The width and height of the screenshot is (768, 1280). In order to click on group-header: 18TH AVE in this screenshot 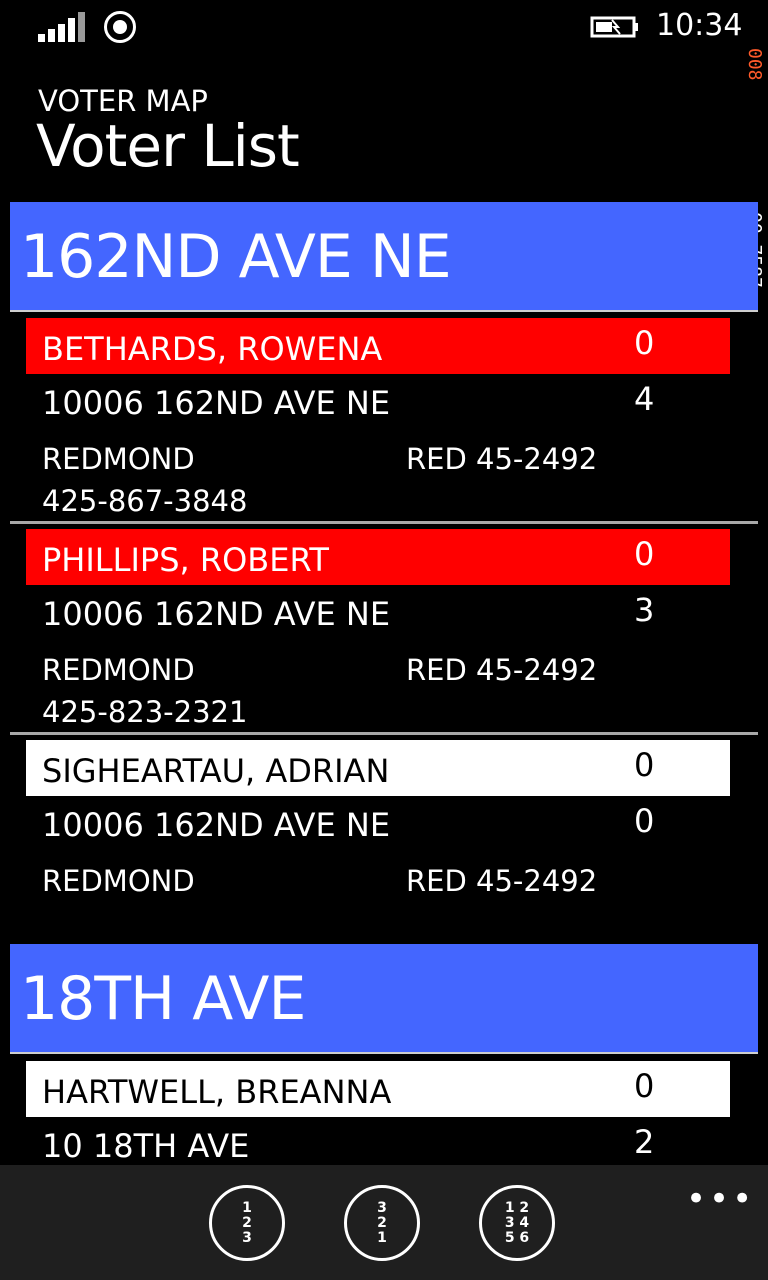, I will do `click(384, 999)`.